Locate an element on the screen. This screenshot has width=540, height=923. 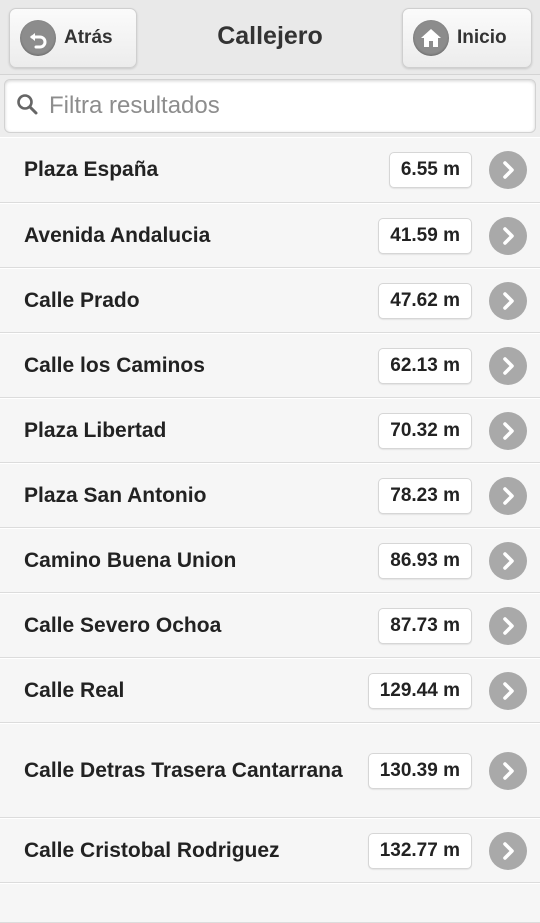
street-name: Calle Real is located at coordinates (74, 690).